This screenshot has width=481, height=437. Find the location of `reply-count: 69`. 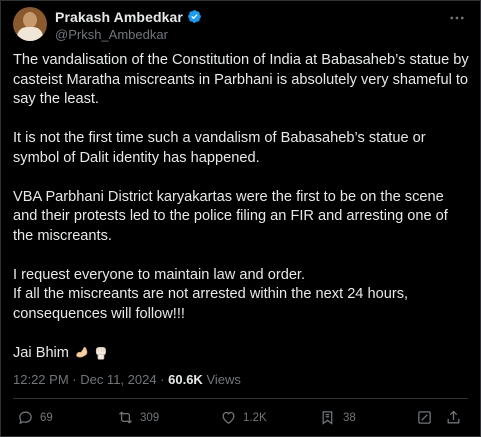

reply-count: 69 is located at coordinates (46, 417).